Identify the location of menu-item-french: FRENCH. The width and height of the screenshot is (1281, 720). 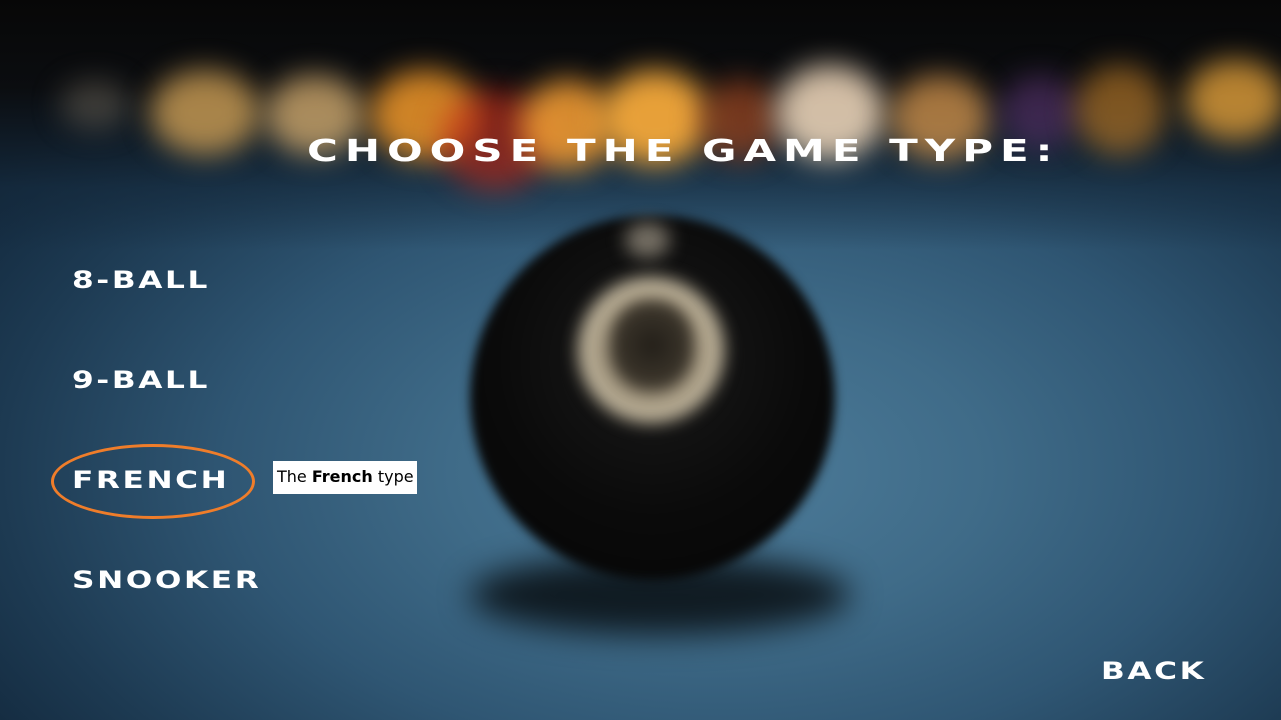
(150, 480).